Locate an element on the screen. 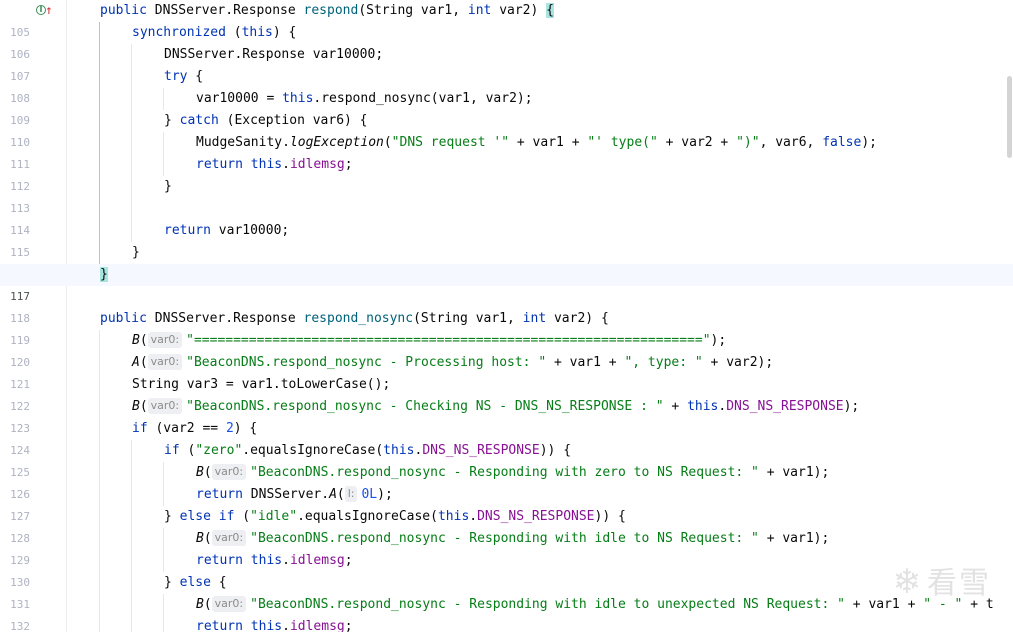  code-text: return DNSServer.A(l: 0L); is located at coordinates (294, 494).